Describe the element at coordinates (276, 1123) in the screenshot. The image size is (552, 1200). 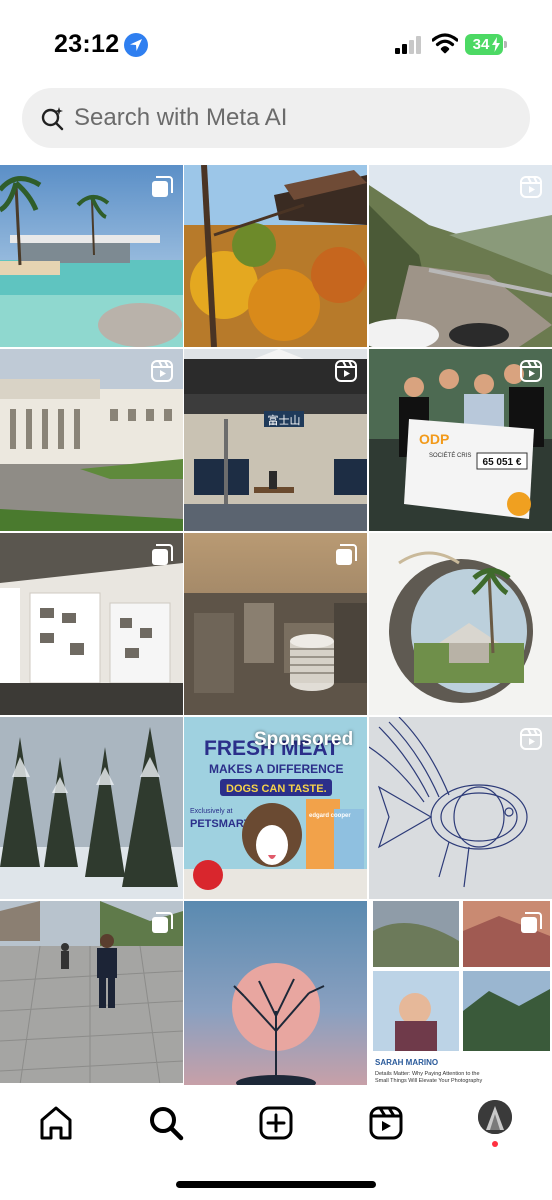
I see `create-post-icon` at that location.